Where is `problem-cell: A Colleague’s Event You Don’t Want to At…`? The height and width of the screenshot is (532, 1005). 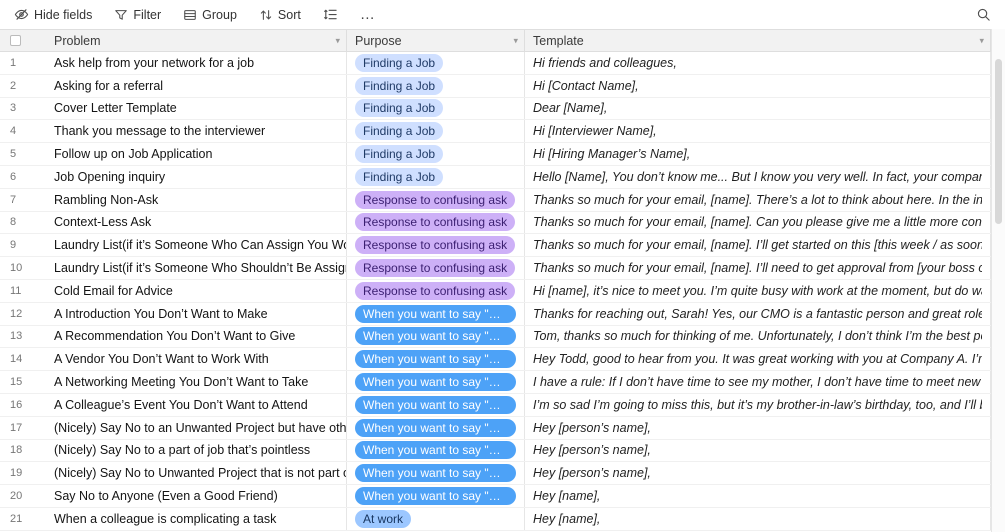
problem-cell: A Colleague’s Event You Don’t Want to At… is located at coordinates (196, 404).